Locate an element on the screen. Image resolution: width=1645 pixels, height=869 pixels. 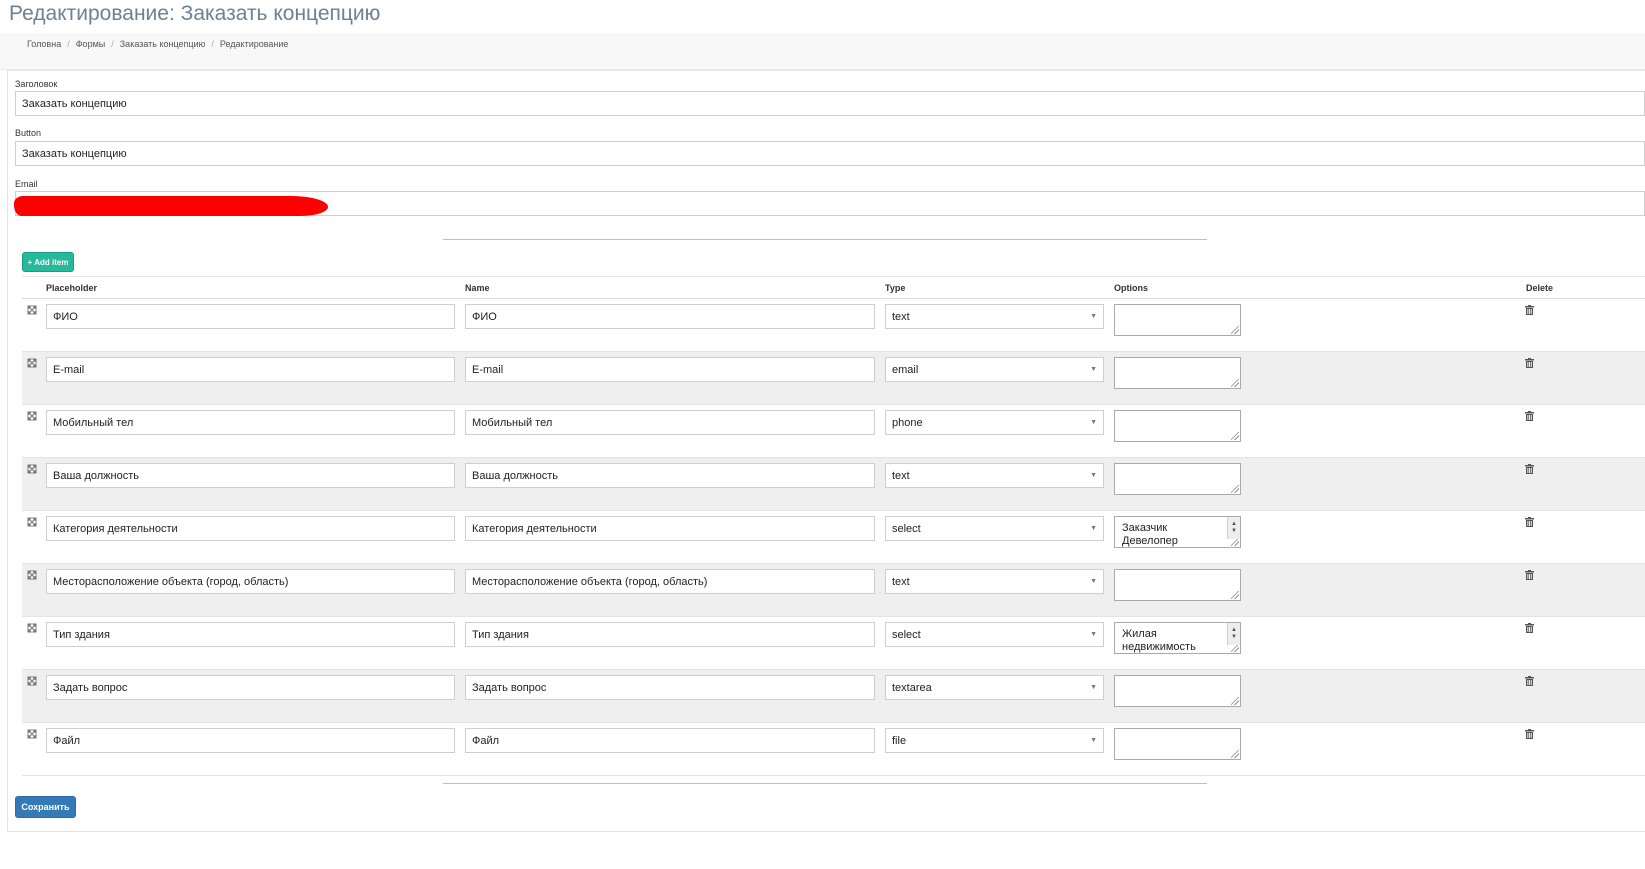
type-select: phone ▼ is located at coordinates (994, 422).